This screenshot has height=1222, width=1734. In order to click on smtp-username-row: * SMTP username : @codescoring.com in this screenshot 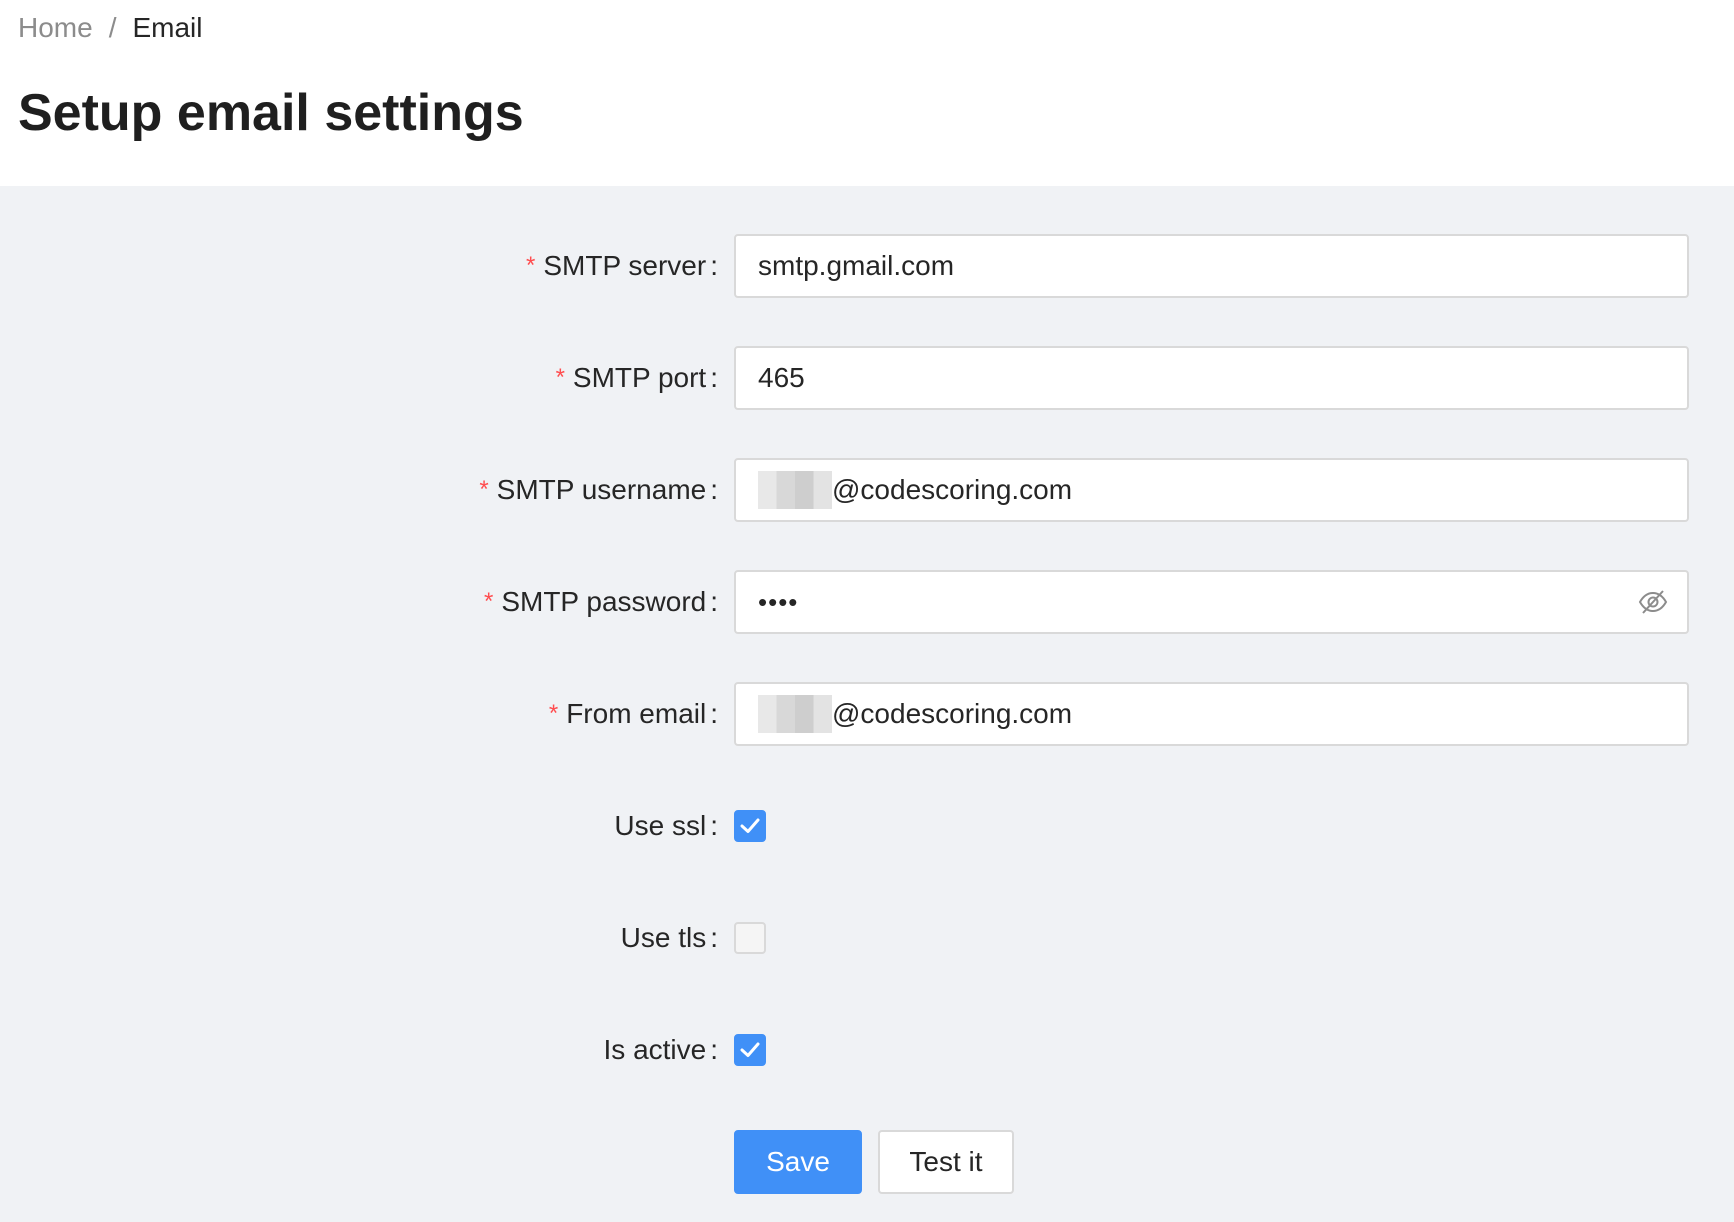, I will do `click(867, 490)`.